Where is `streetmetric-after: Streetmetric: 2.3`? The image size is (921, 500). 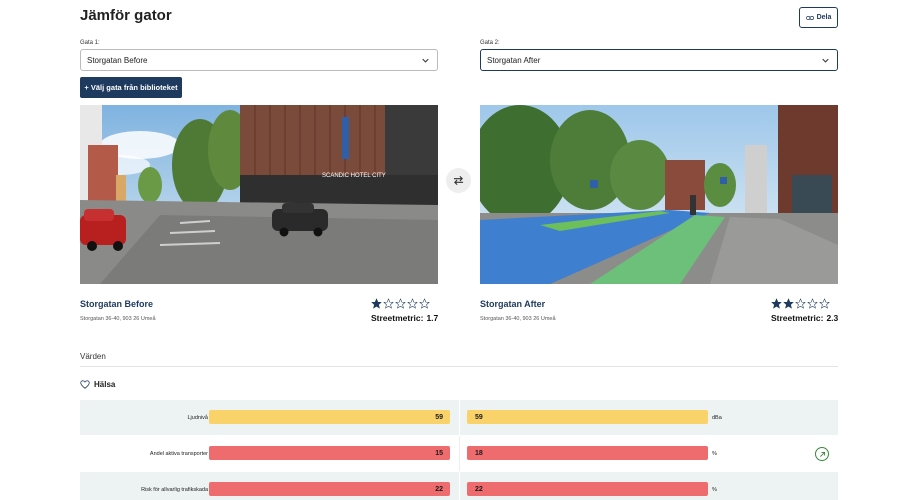
streetmetric-after: Streetmetric: 2.3 is located at coordinates (804, 318).